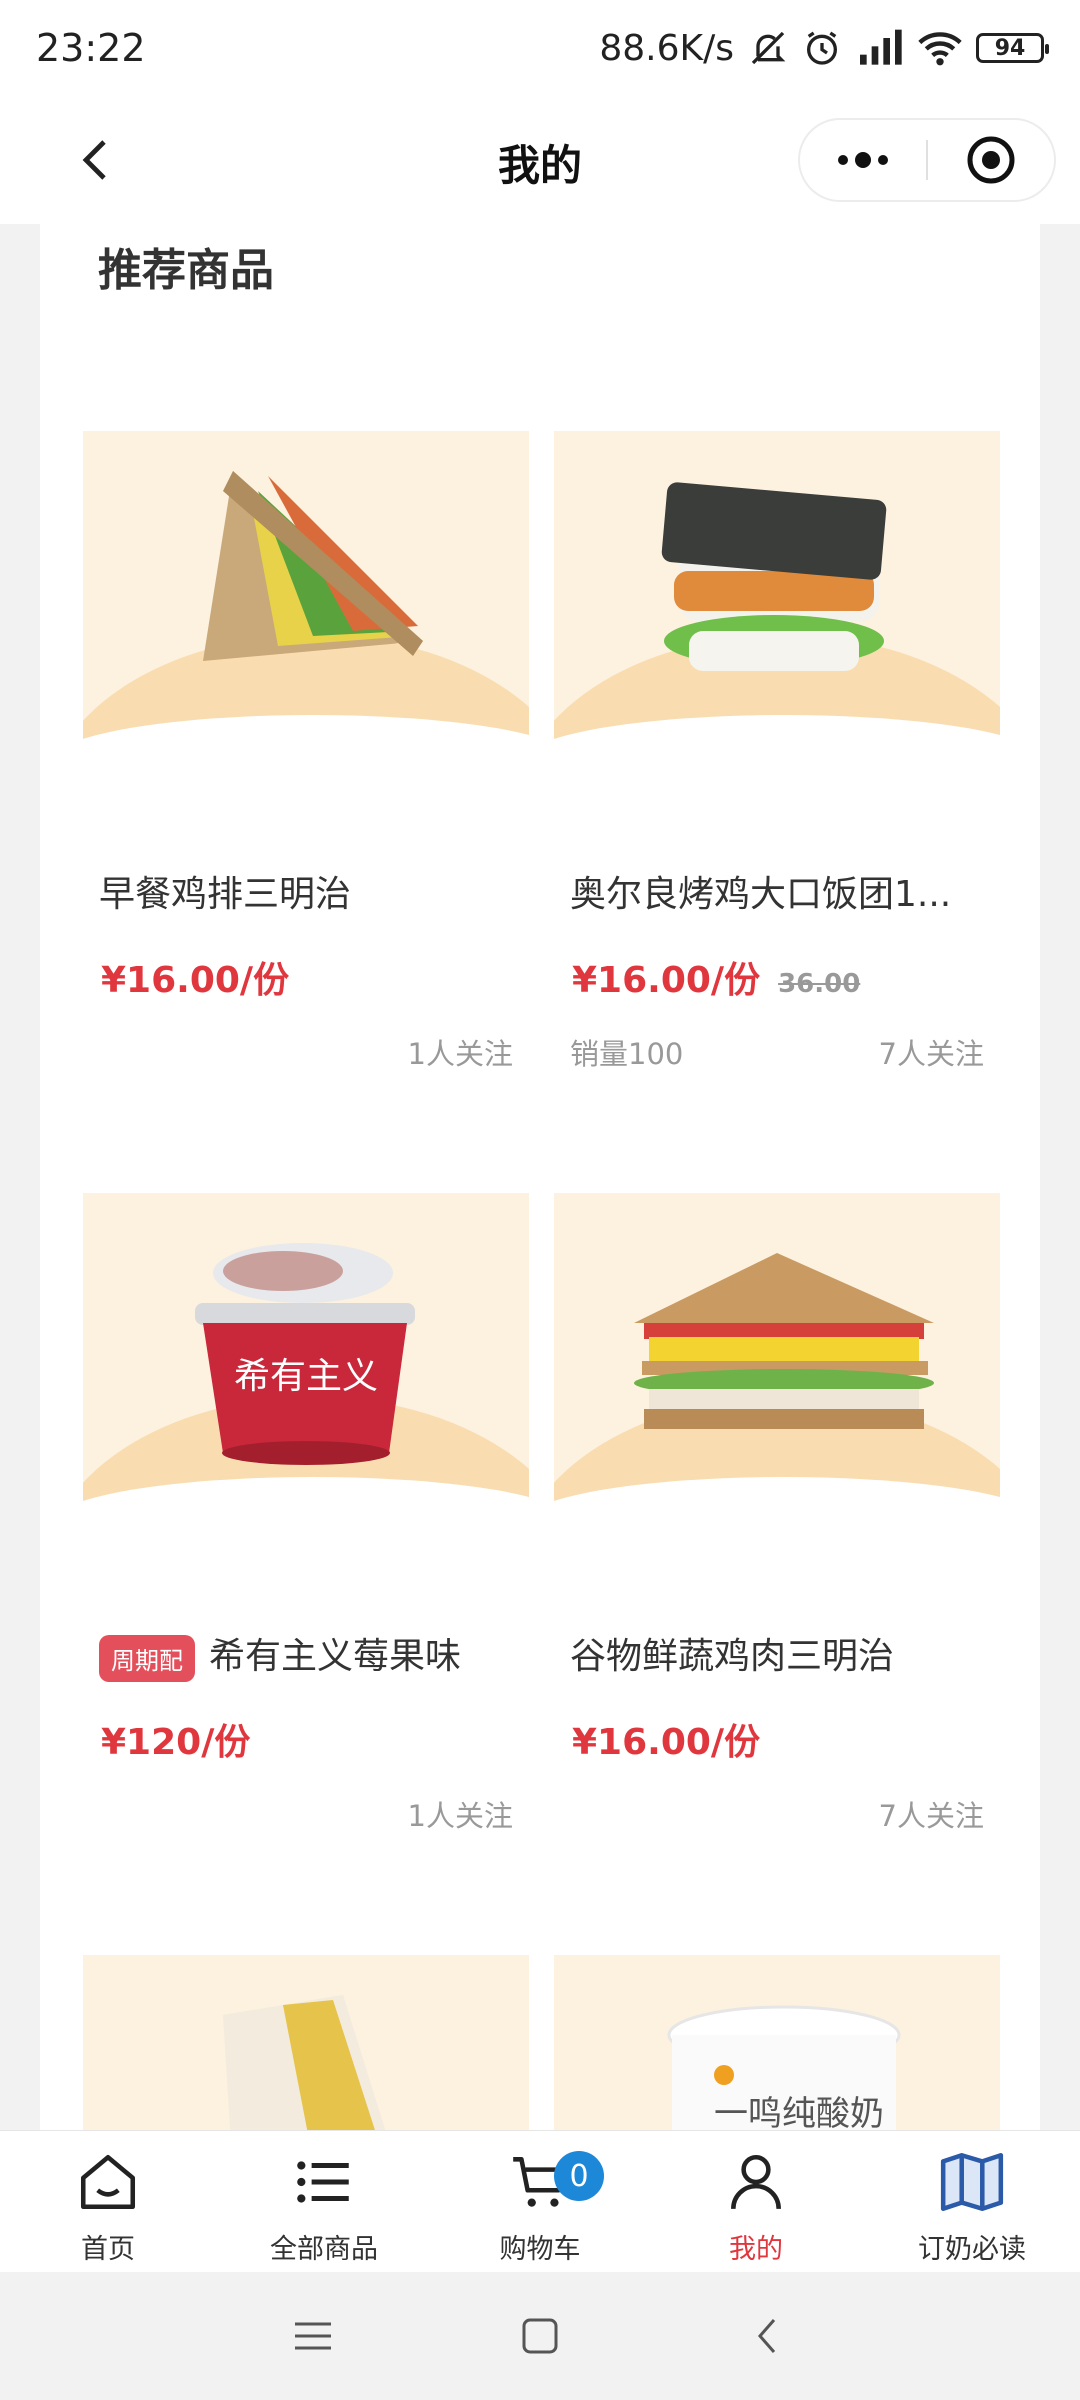 The height and width of the screenshot is (2400, 1080). I want to click on net-speed: 88.6K/s, so click(666, 48).